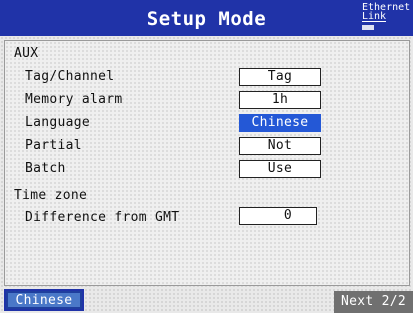  I want to click on softkey-chinese-button: Chinese, so click(44, 300).